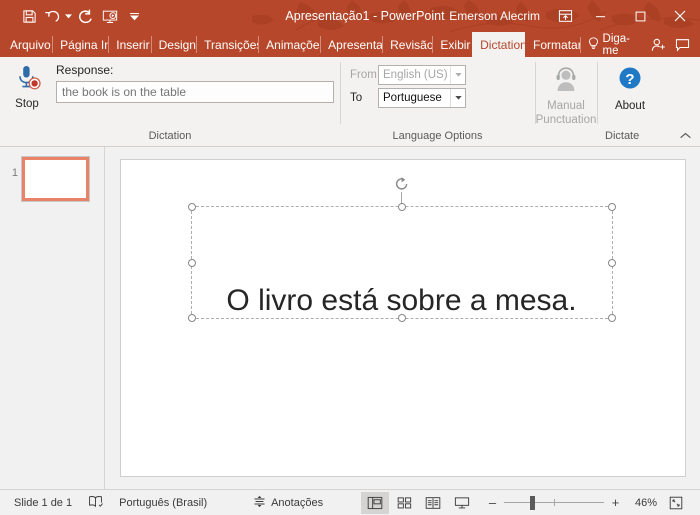 This screenshot has height=515, width=700. Describe the element at coordinates (191, 318) in the screenshot. I see `resize-handle-bottom-left` at that location.